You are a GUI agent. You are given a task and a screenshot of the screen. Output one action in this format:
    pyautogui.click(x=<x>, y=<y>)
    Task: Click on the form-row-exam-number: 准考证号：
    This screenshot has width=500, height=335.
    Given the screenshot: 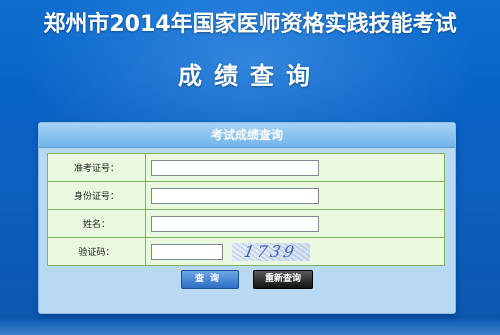 What is the action you would take?
    pyautogui.click(x=246, y=167)
    